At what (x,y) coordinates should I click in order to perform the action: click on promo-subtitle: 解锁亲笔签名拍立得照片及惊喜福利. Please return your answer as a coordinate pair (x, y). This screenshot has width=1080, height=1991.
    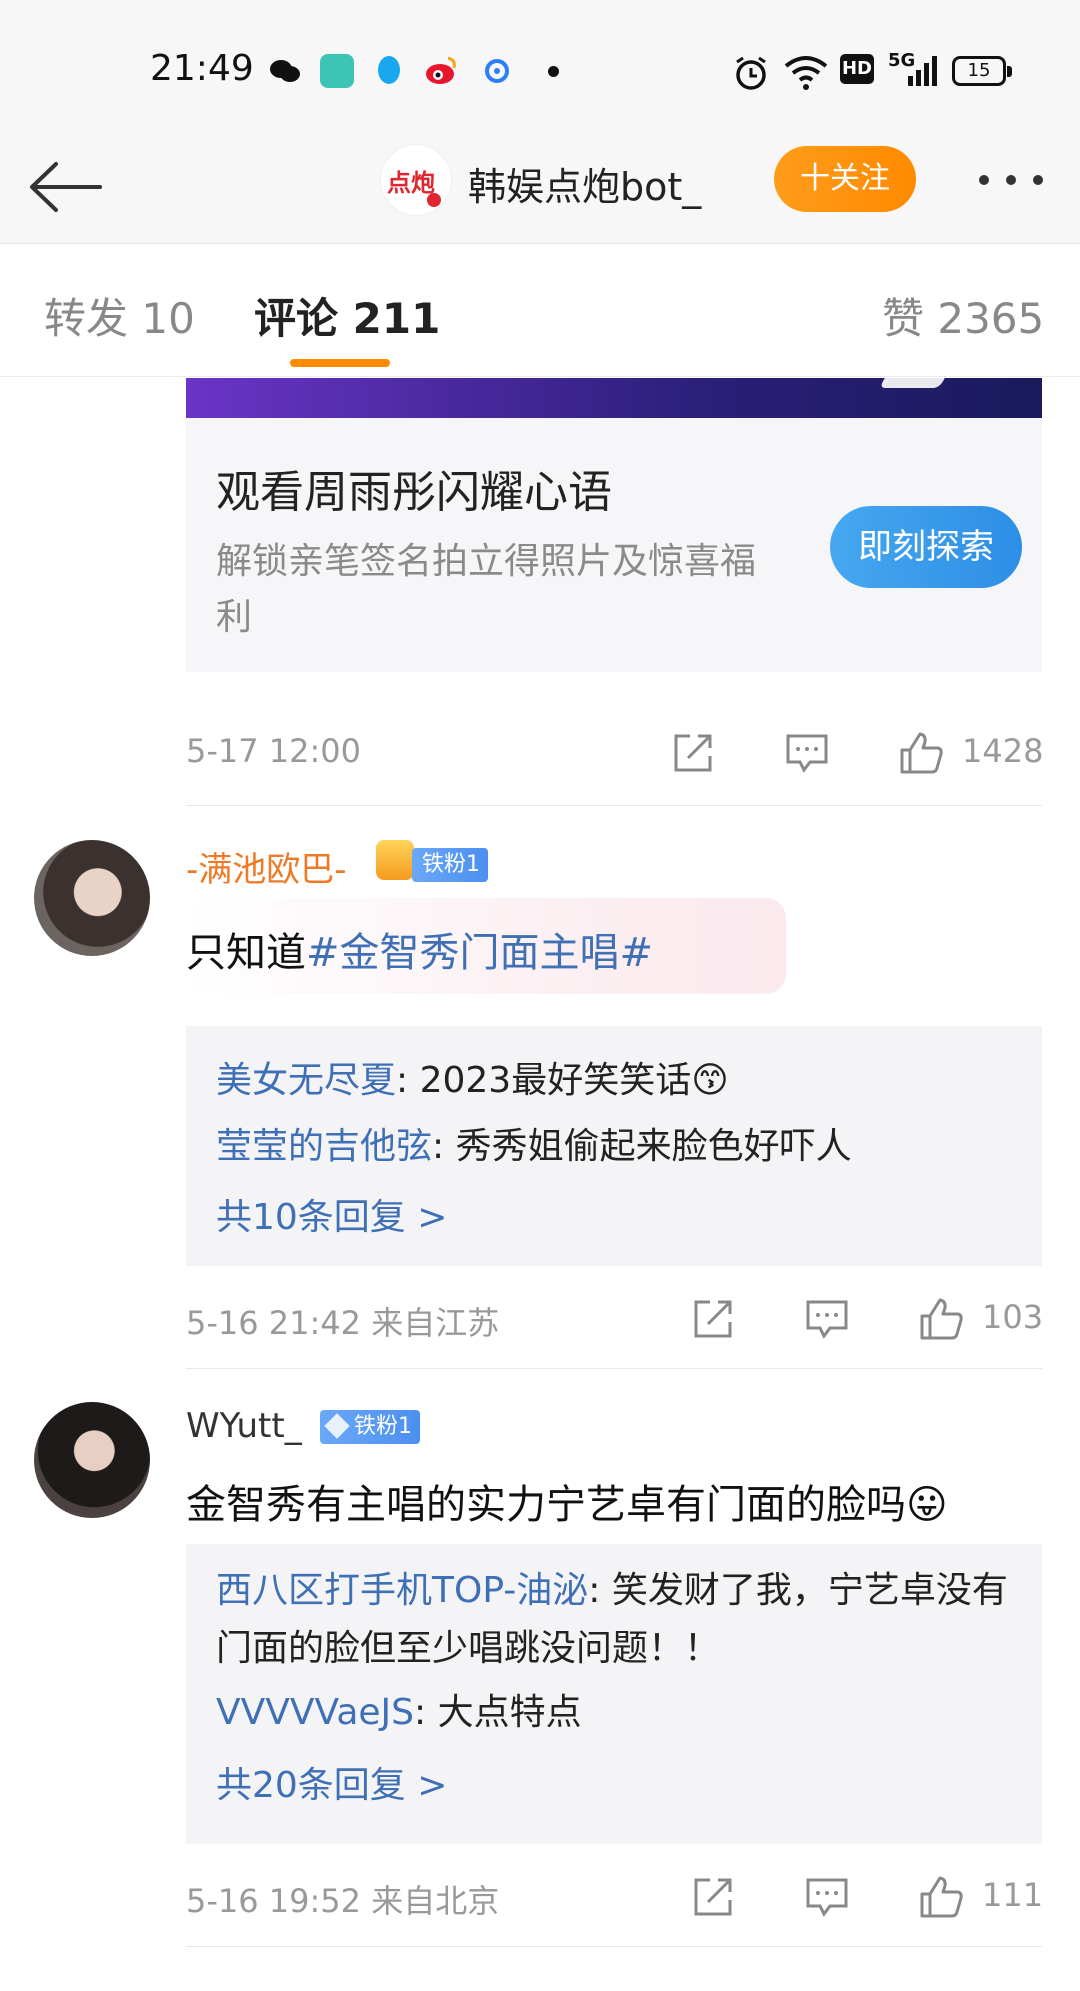
    Looking at the image, I should click on (486, 589).